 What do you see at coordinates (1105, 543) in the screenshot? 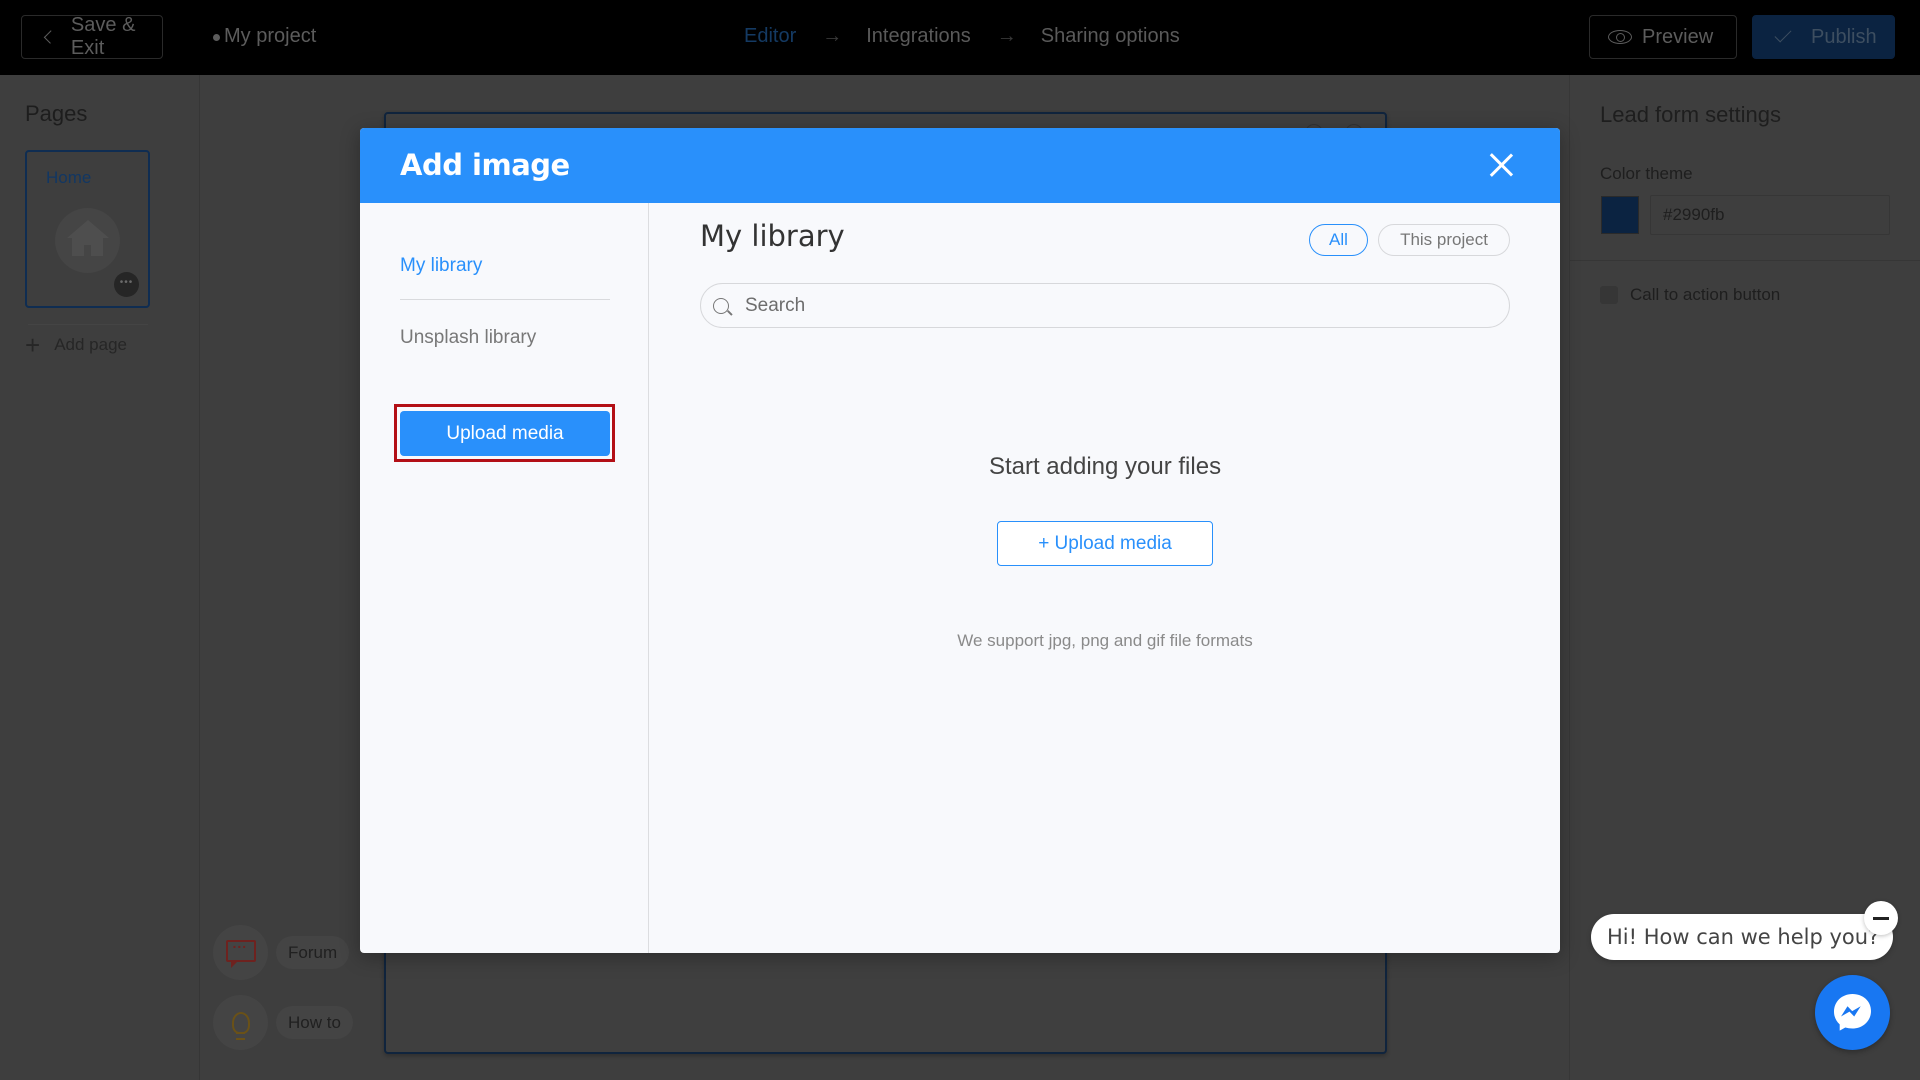
I see `upload-media-outline-button: + Upload media` at bounding box center [1105, 543].